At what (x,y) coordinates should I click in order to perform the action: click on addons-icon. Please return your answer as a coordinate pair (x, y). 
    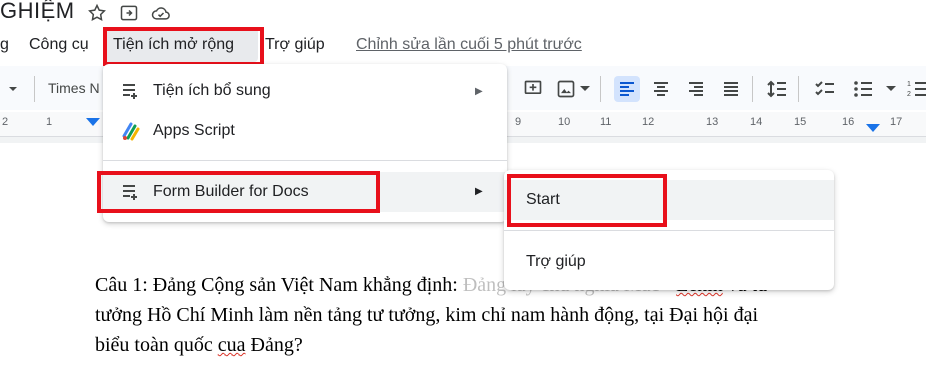
    Looking at the image, I should click on (131, 91).